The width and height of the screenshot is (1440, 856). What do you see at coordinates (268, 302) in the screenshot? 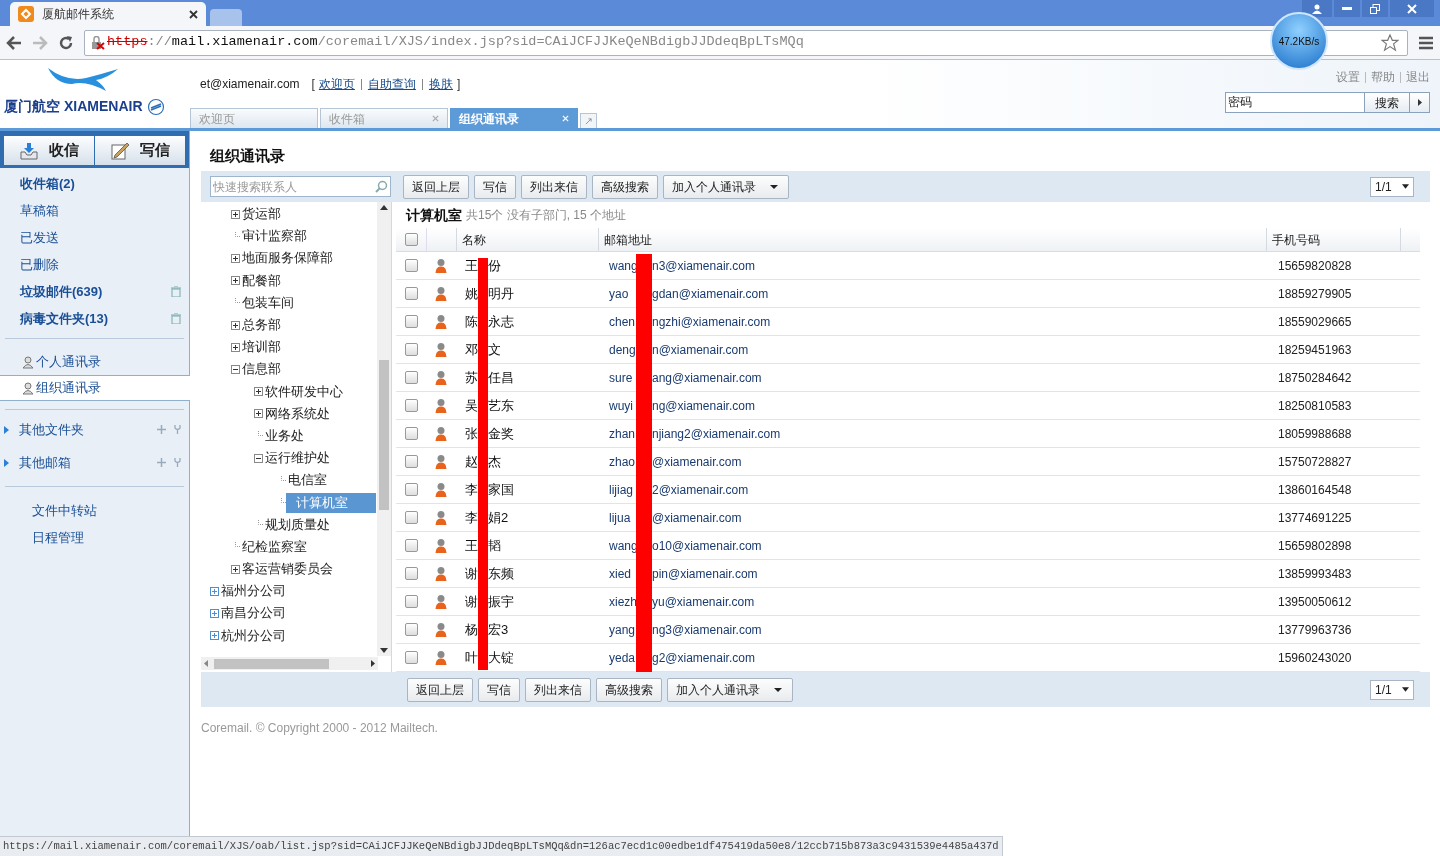
I see `tree-node: 包装车间` at bounding box center [268, 302].